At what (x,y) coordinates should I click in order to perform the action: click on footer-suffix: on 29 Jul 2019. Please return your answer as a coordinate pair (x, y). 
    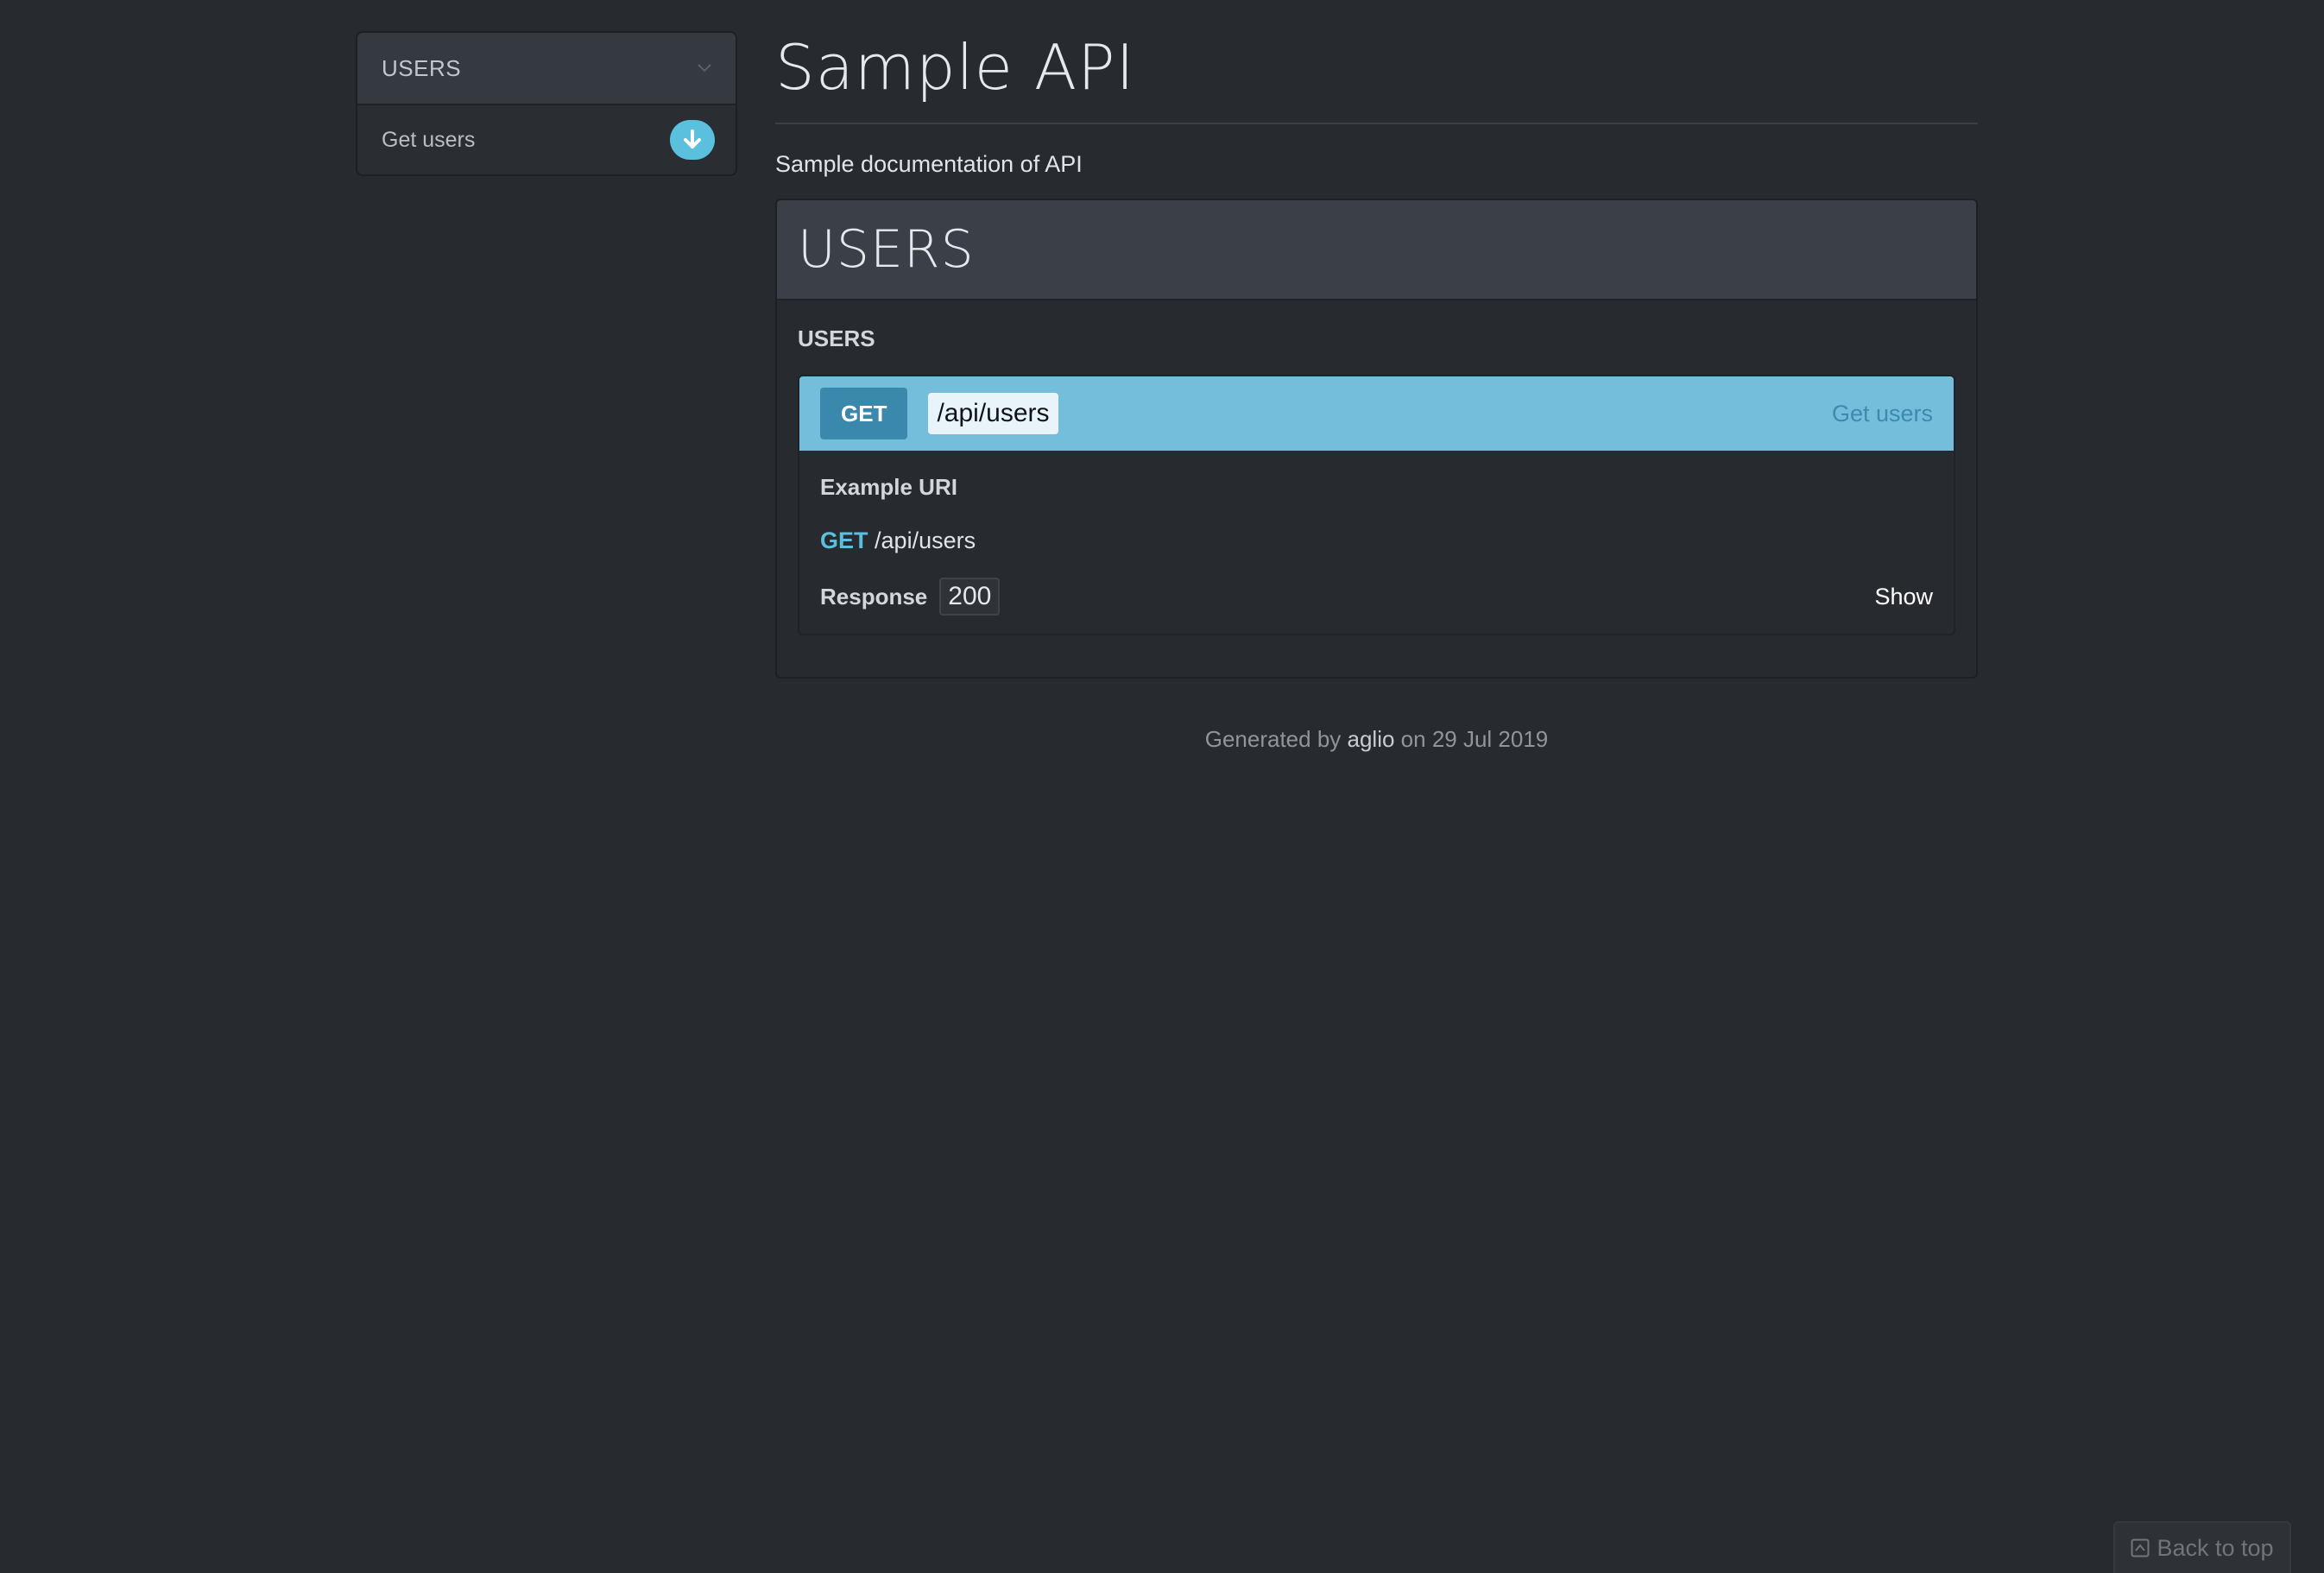
    Looking at the image, I should click on (1471, 739).